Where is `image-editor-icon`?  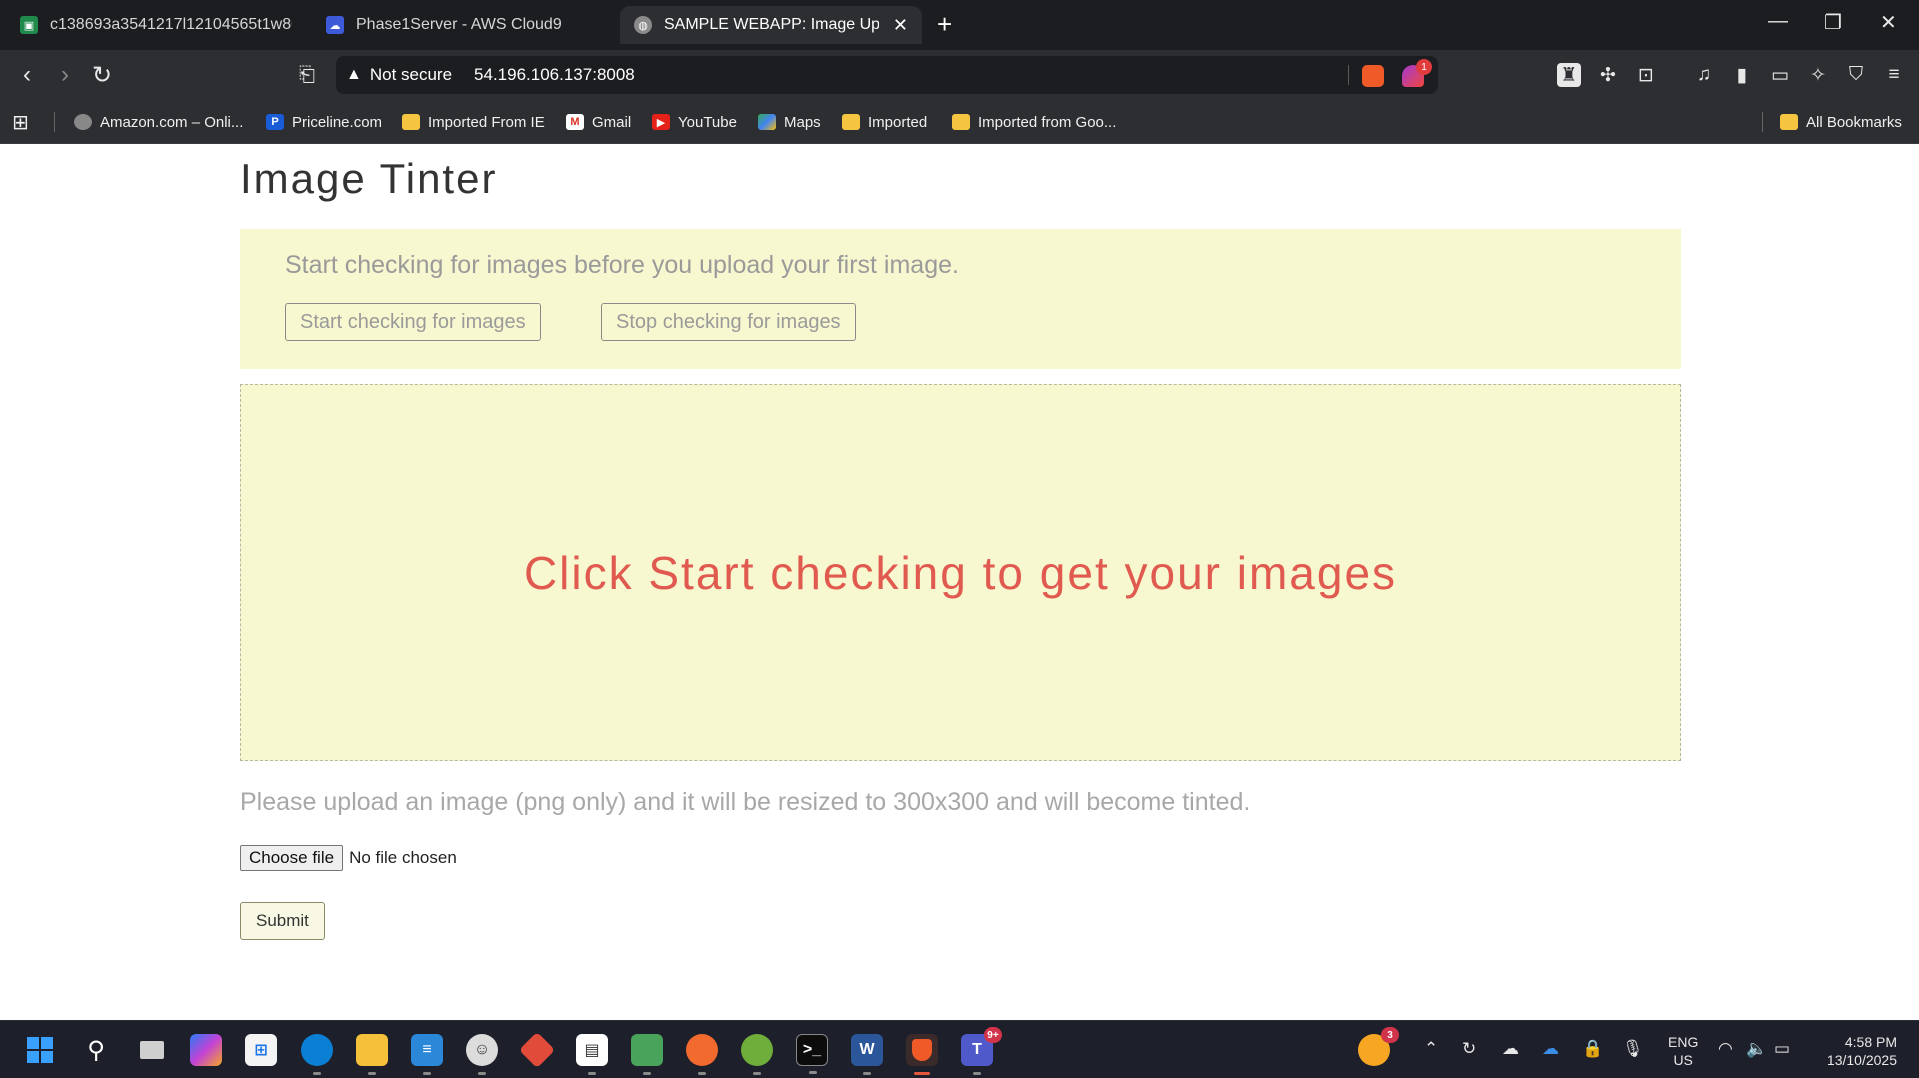
image-editor-icon is located at coordinates (647, 1054).